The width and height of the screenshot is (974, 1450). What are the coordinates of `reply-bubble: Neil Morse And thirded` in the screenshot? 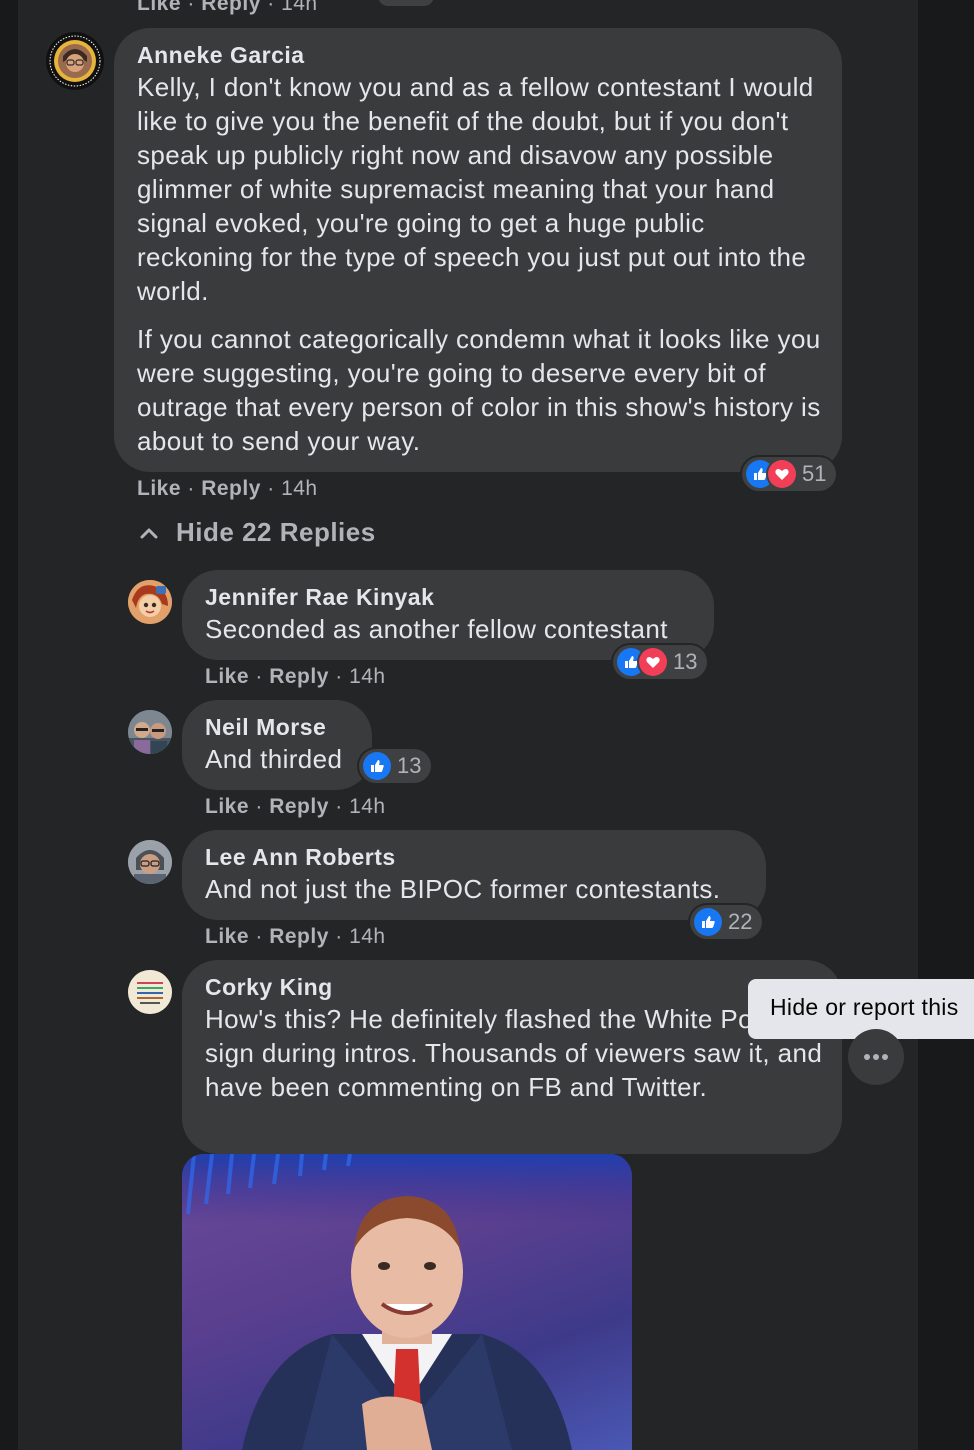 It's located at (277, 745).